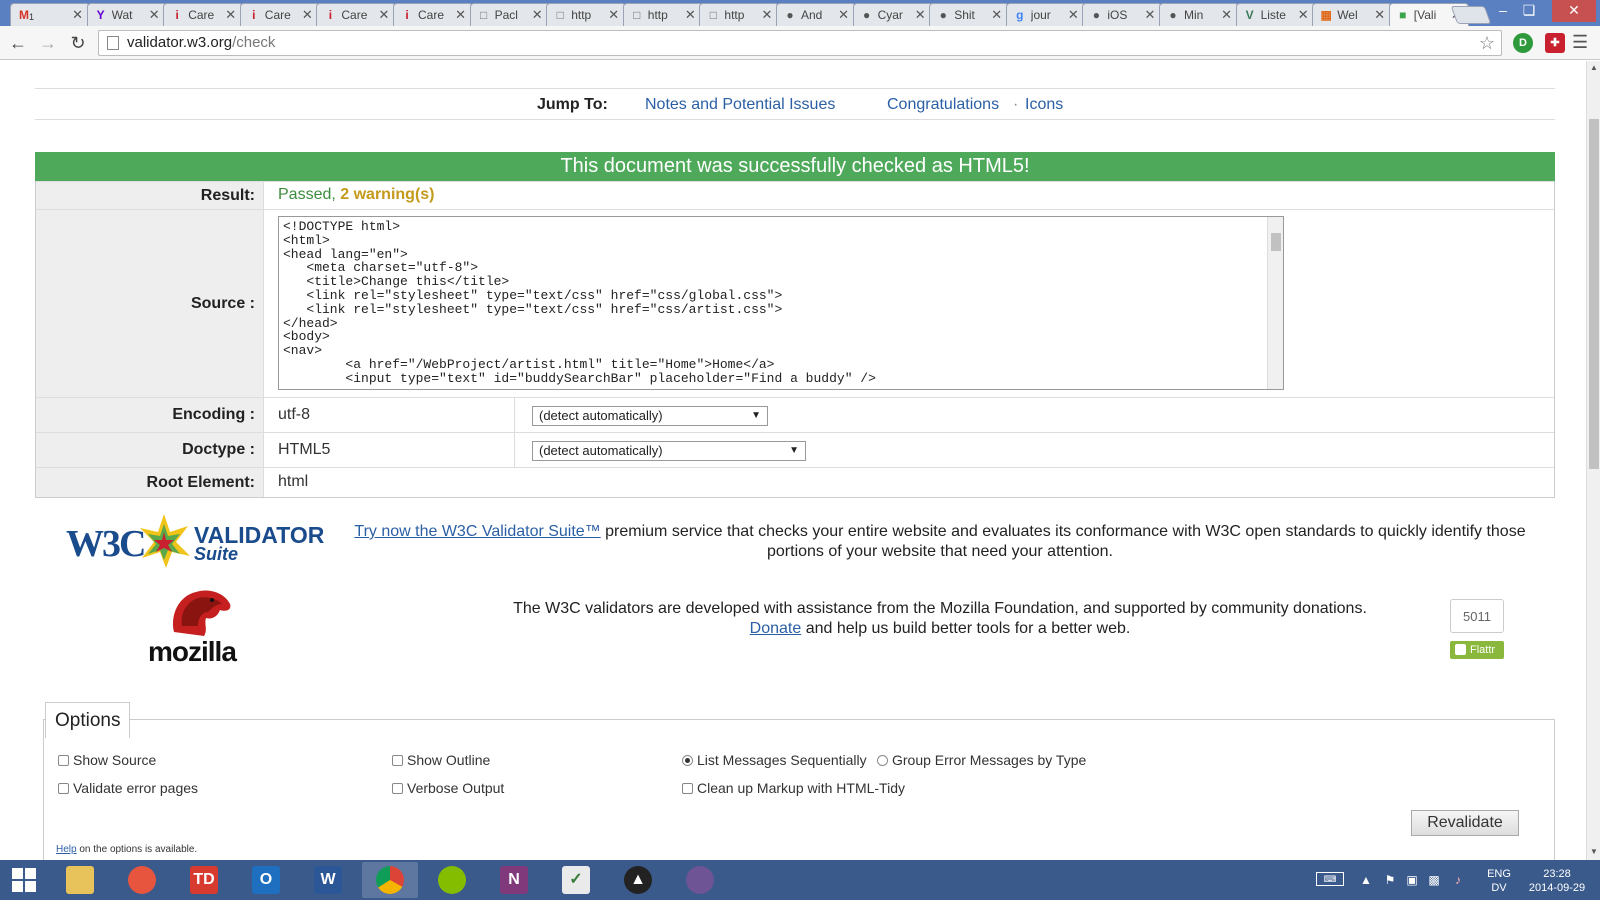 The image size is (1600, 907). Describe the element at coordinates (892, 14) in the screenshot. I see `browser-tab: ● Cyar ✕` at that location.